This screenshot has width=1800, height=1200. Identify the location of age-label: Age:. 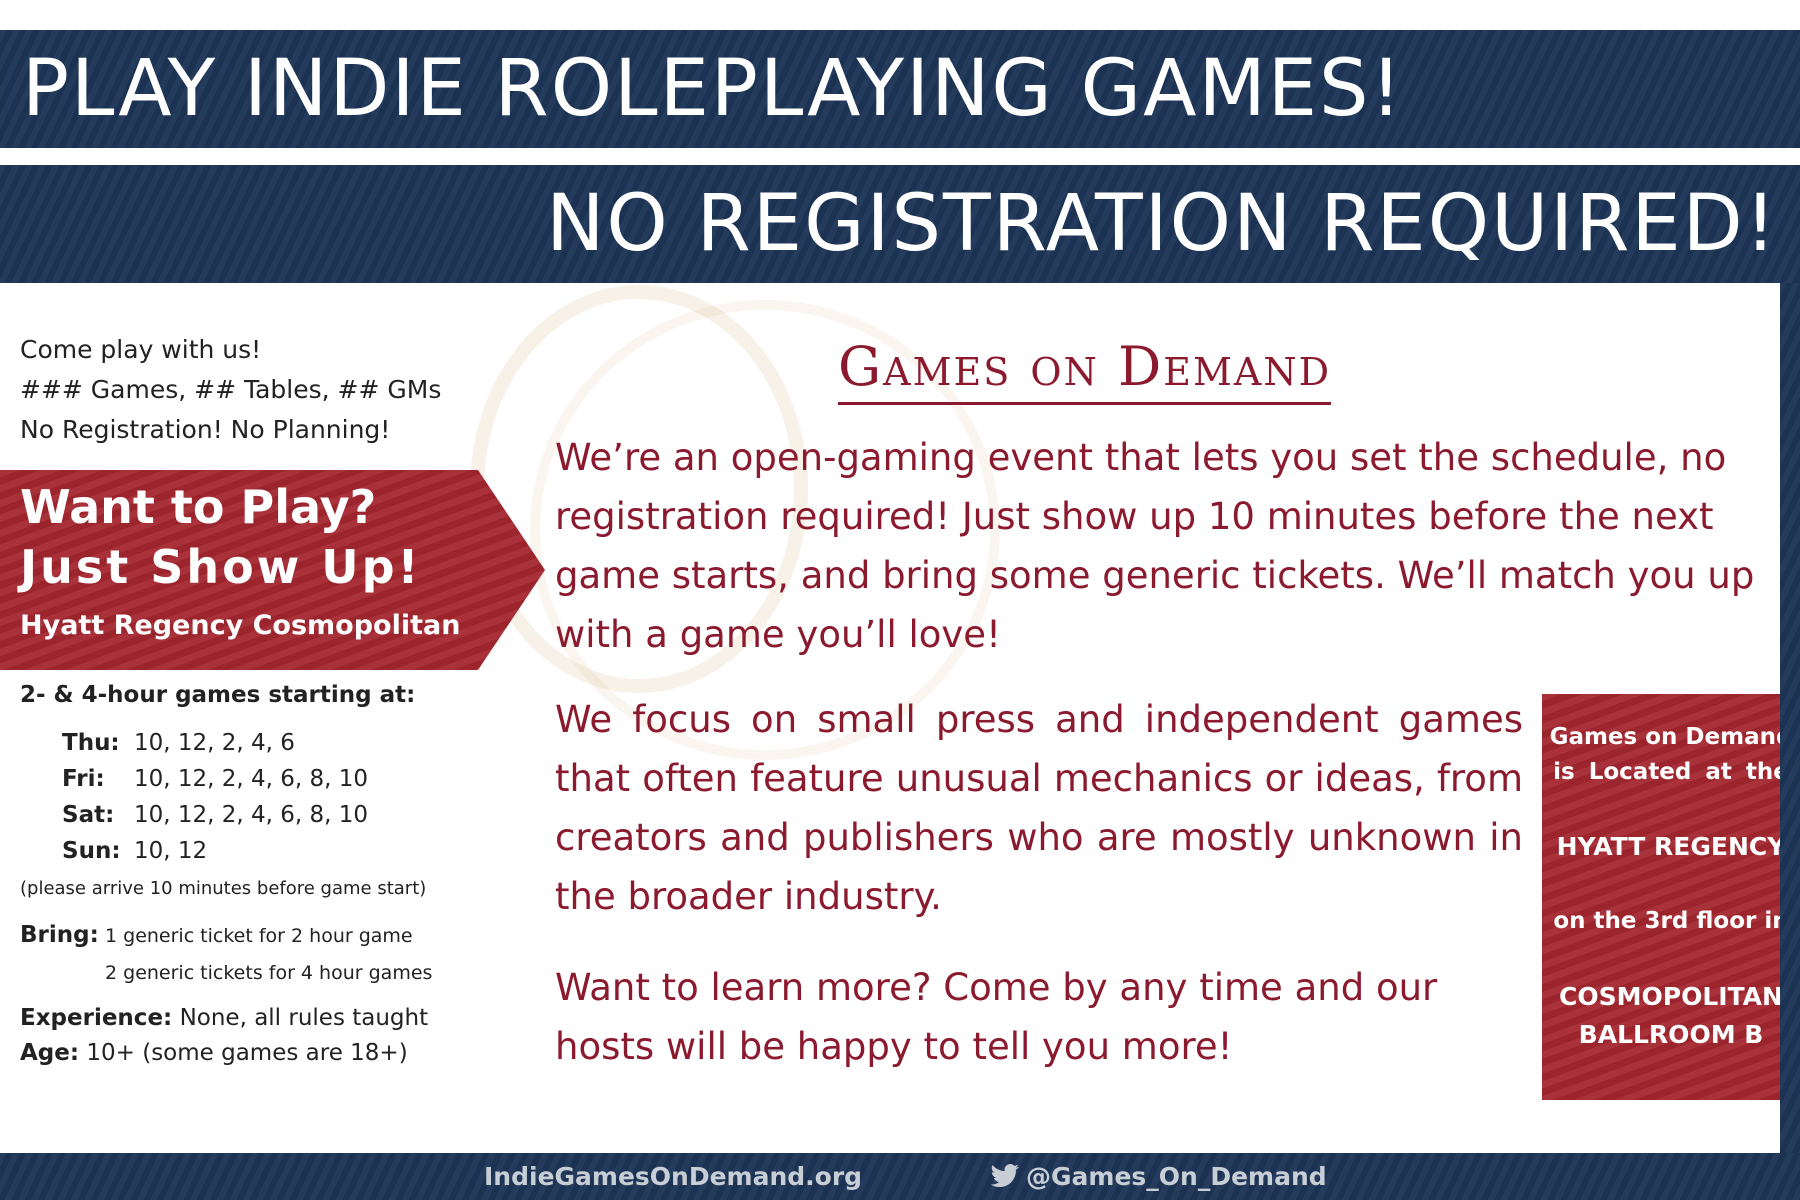
(50, 1053).